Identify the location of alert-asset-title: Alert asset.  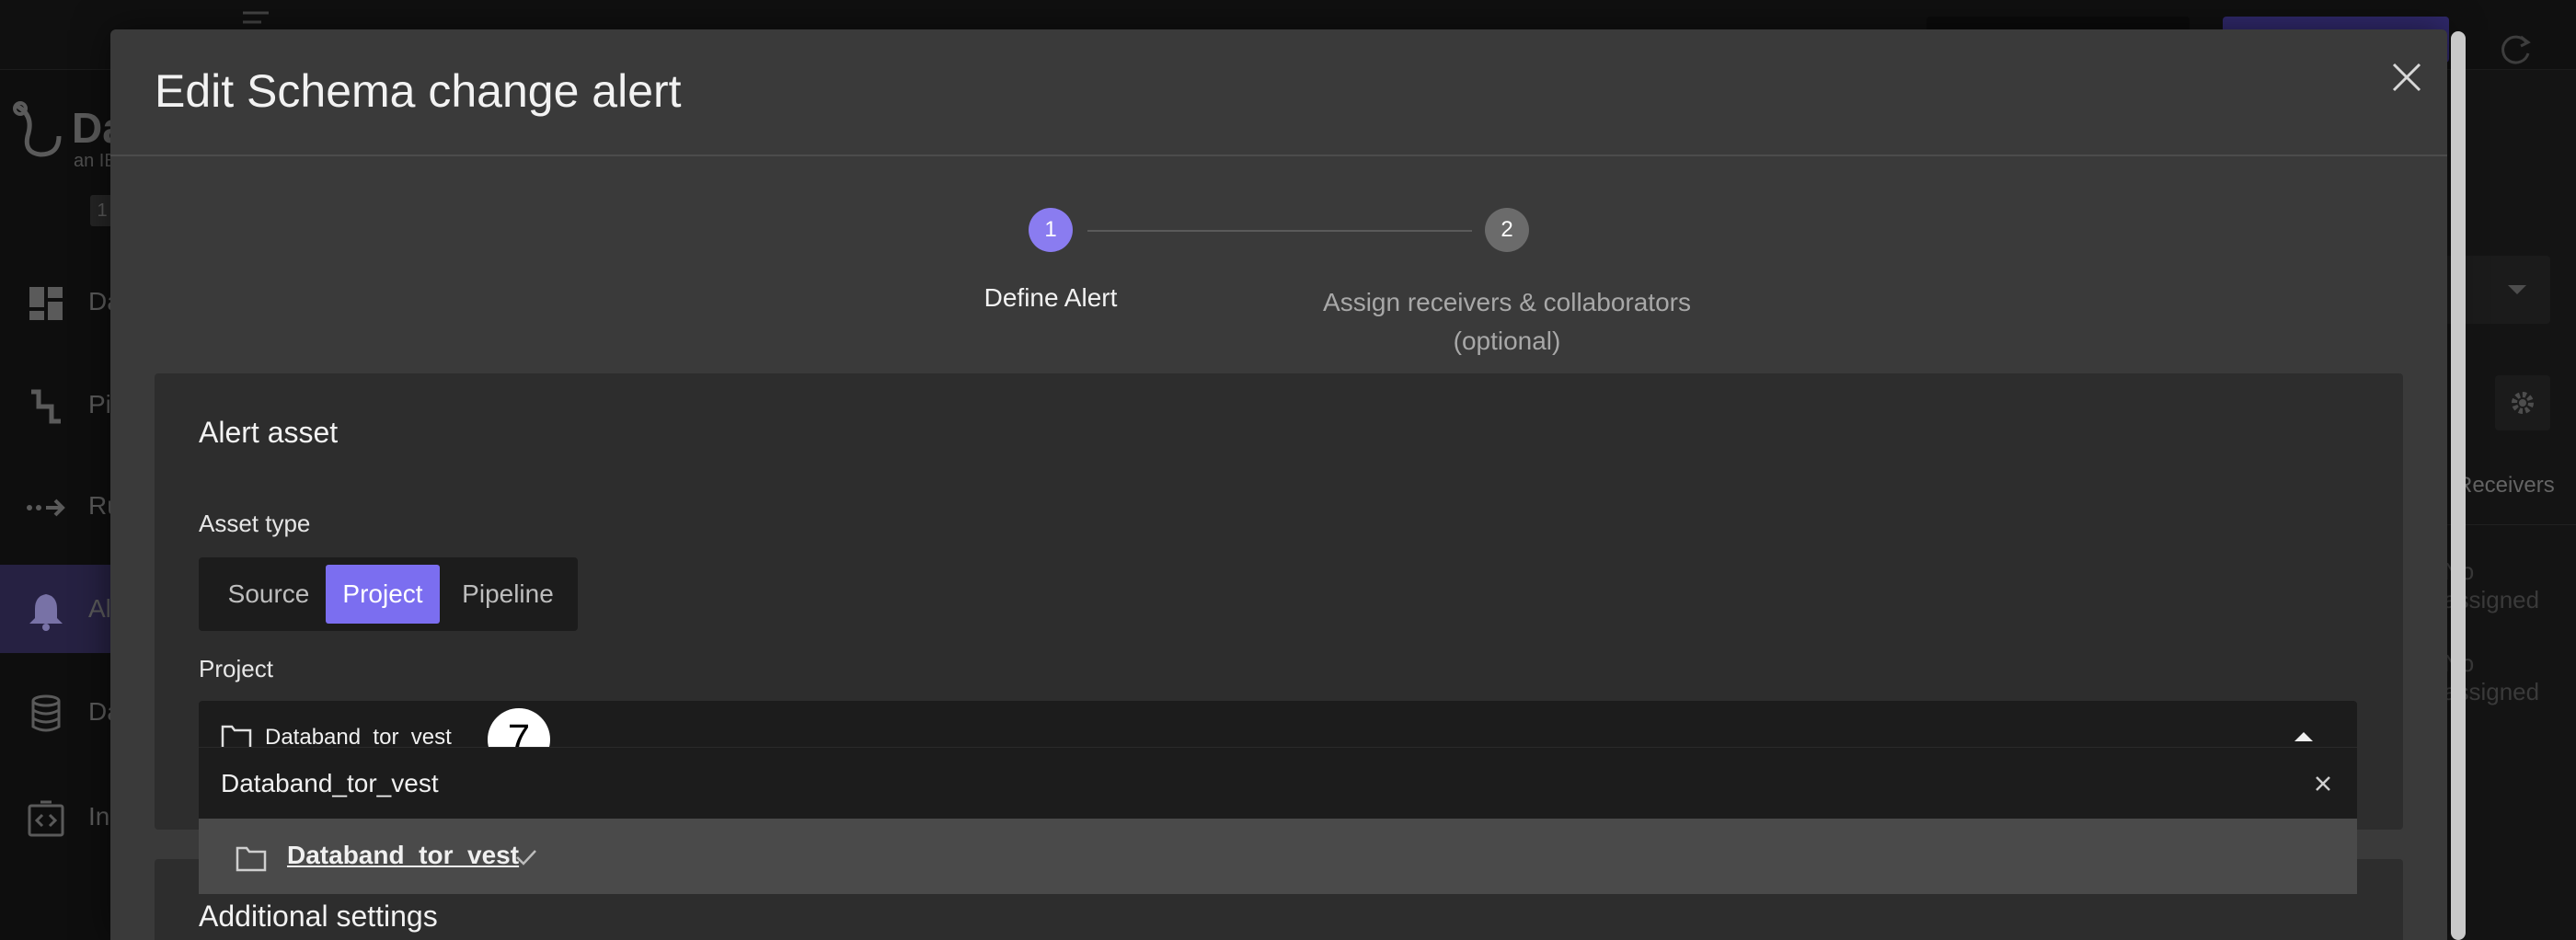
(269, 432).